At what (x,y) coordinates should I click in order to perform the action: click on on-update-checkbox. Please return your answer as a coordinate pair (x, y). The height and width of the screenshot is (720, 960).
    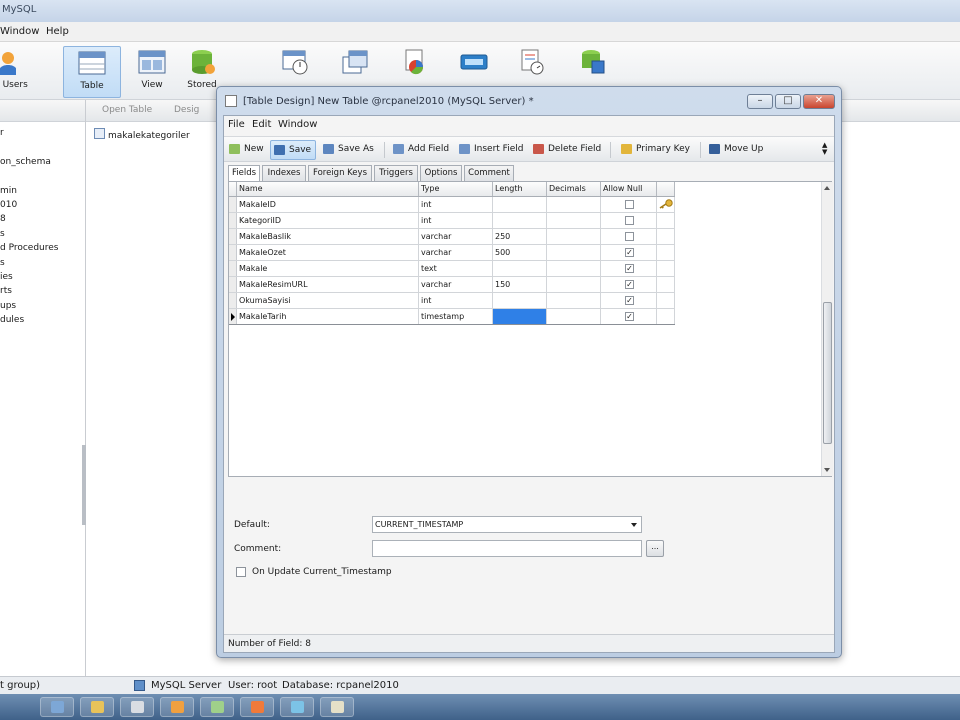
    Looking at the image, I should click on (241, 572).